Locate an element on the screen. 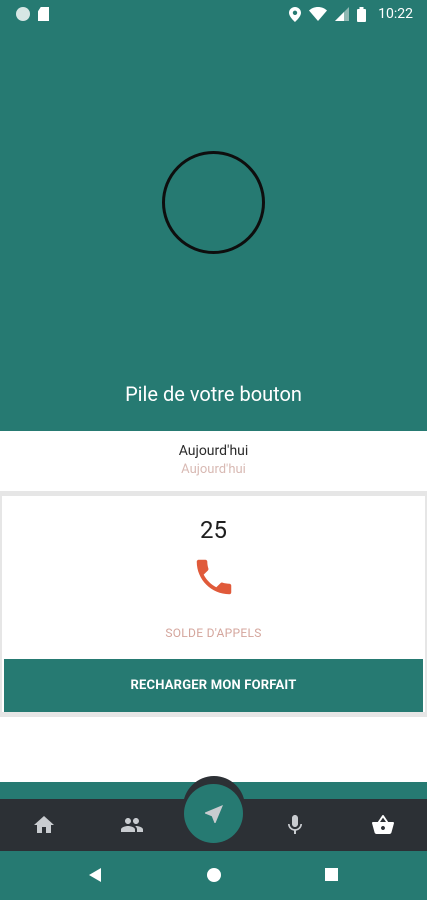 The image size is (427, 900). calls-balance-caption: SOLDE D'APPELS is located at coordinates (213, 633).